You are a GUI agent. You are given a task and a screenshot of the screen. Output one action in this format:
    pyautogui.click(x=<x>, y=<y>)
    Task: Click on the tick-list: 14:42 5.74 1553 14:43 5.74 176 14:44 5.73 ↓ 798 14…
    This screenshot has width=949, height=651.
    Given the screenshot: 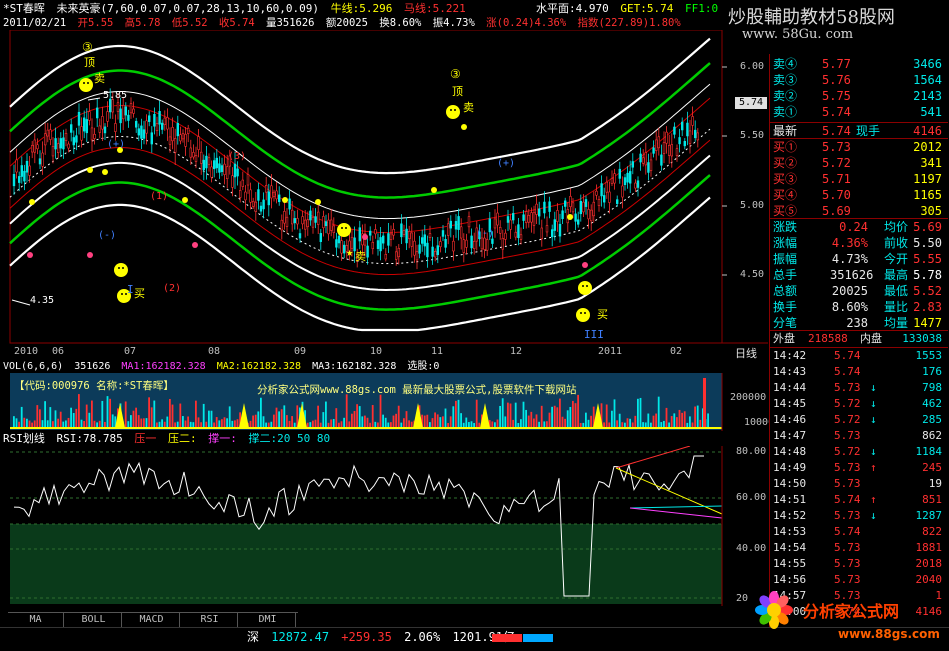 What is the action you would take?
    pyautogui.click(x=859, y=484)
    